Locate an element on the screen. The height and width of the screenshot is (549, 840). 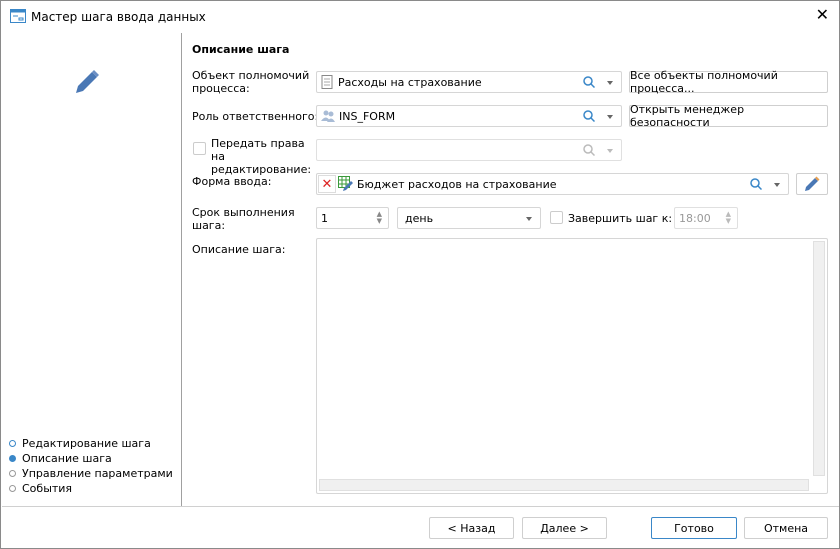
next-button: Далее > is located at coordinates (564, 528).